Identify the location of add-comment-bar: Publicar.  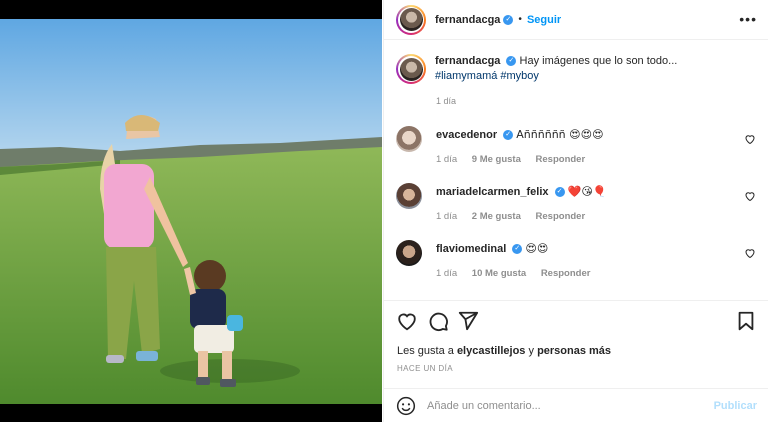
(576, 405).